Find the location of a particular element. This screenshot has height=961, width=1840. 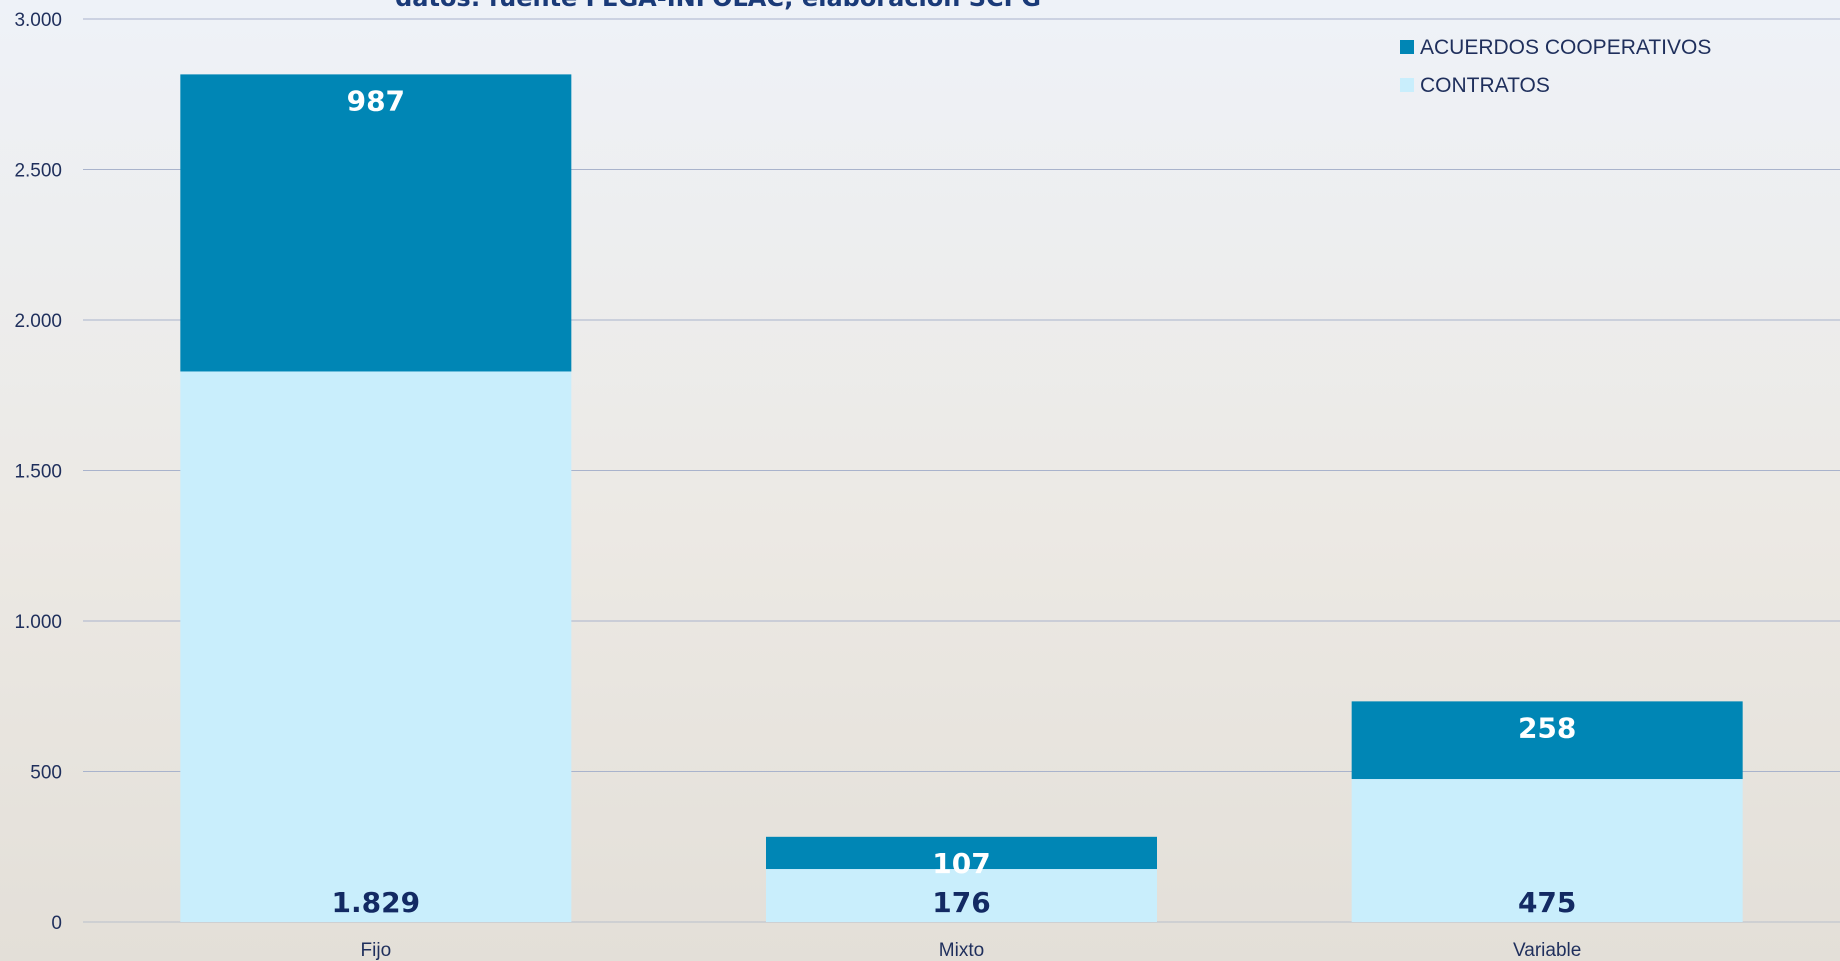

y-tick-label: 2.000 is located at coordinates (38, 321).